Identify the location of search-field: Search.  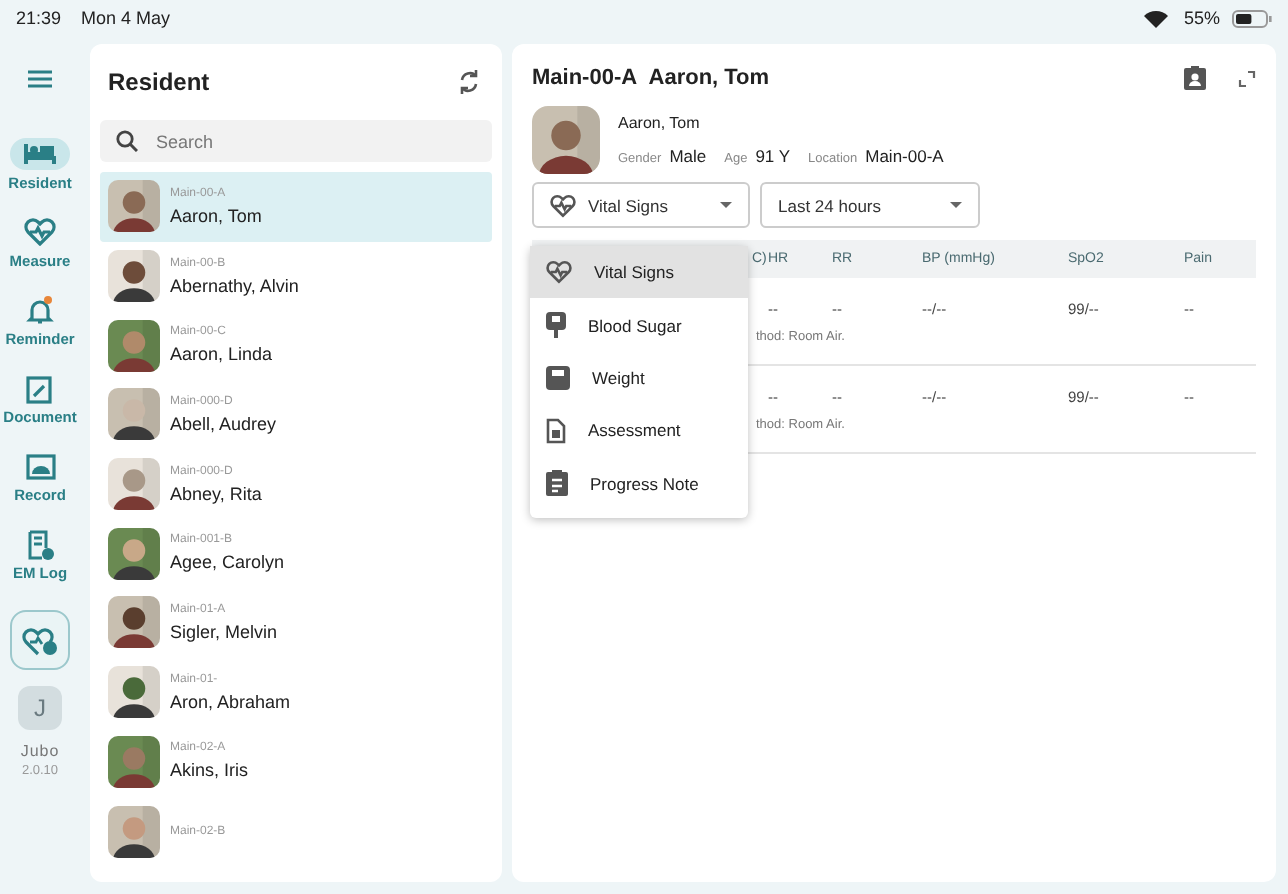
(296, 141).